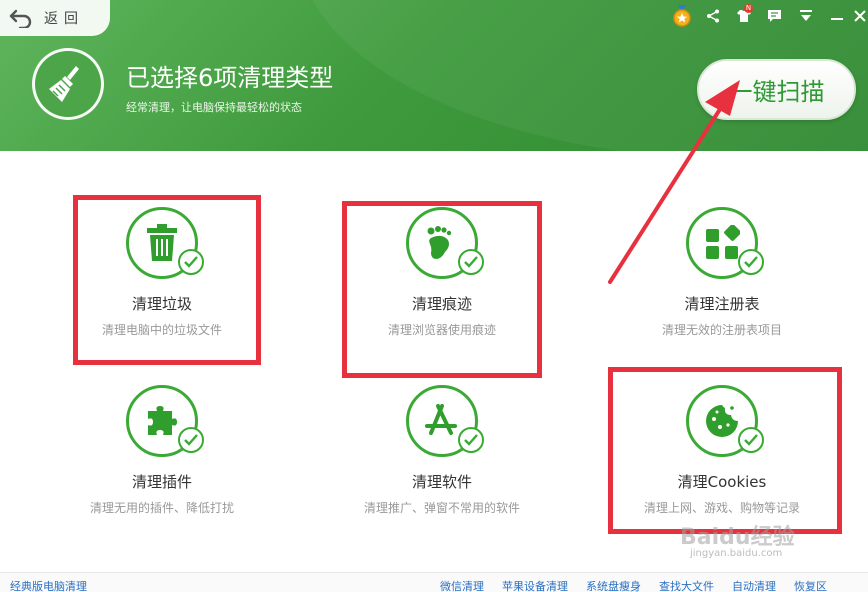  I want to click on share-icon, so click(712, 16).